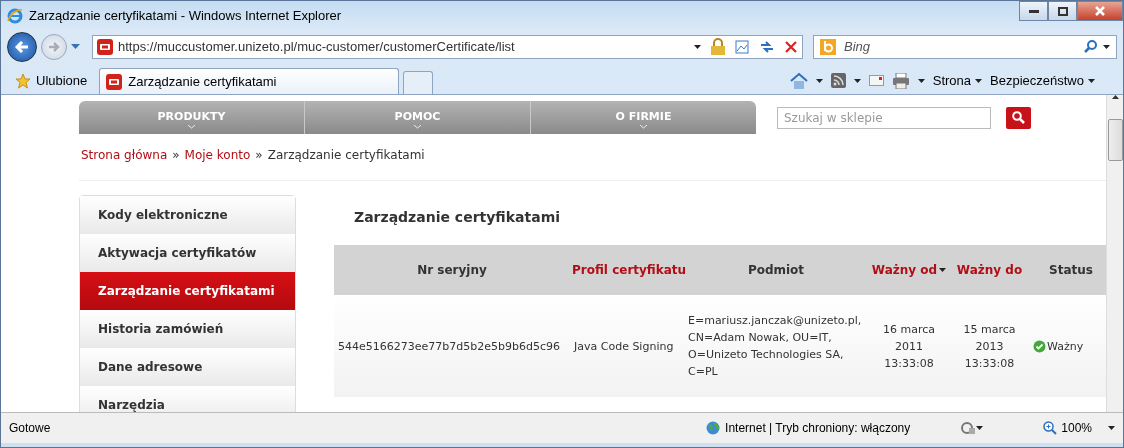 The image size is (1124, 448). Describe the element at coordinates (957, 80) in the screenshot. I see `command-menu: Strona` at that location.